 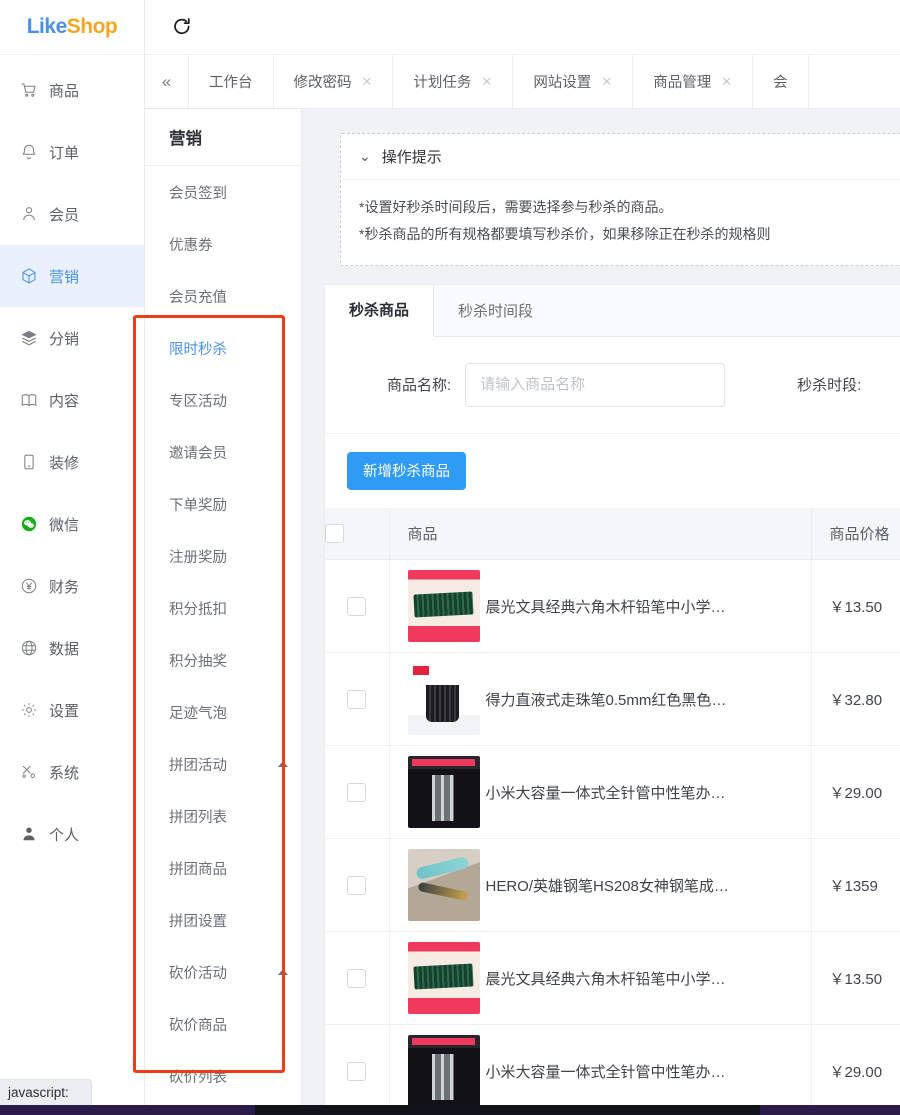 What do you see at coordinates (72, 214) in the screenshot?
I see `sidebar-item-members: 会员` at bounding box center [72, 214].